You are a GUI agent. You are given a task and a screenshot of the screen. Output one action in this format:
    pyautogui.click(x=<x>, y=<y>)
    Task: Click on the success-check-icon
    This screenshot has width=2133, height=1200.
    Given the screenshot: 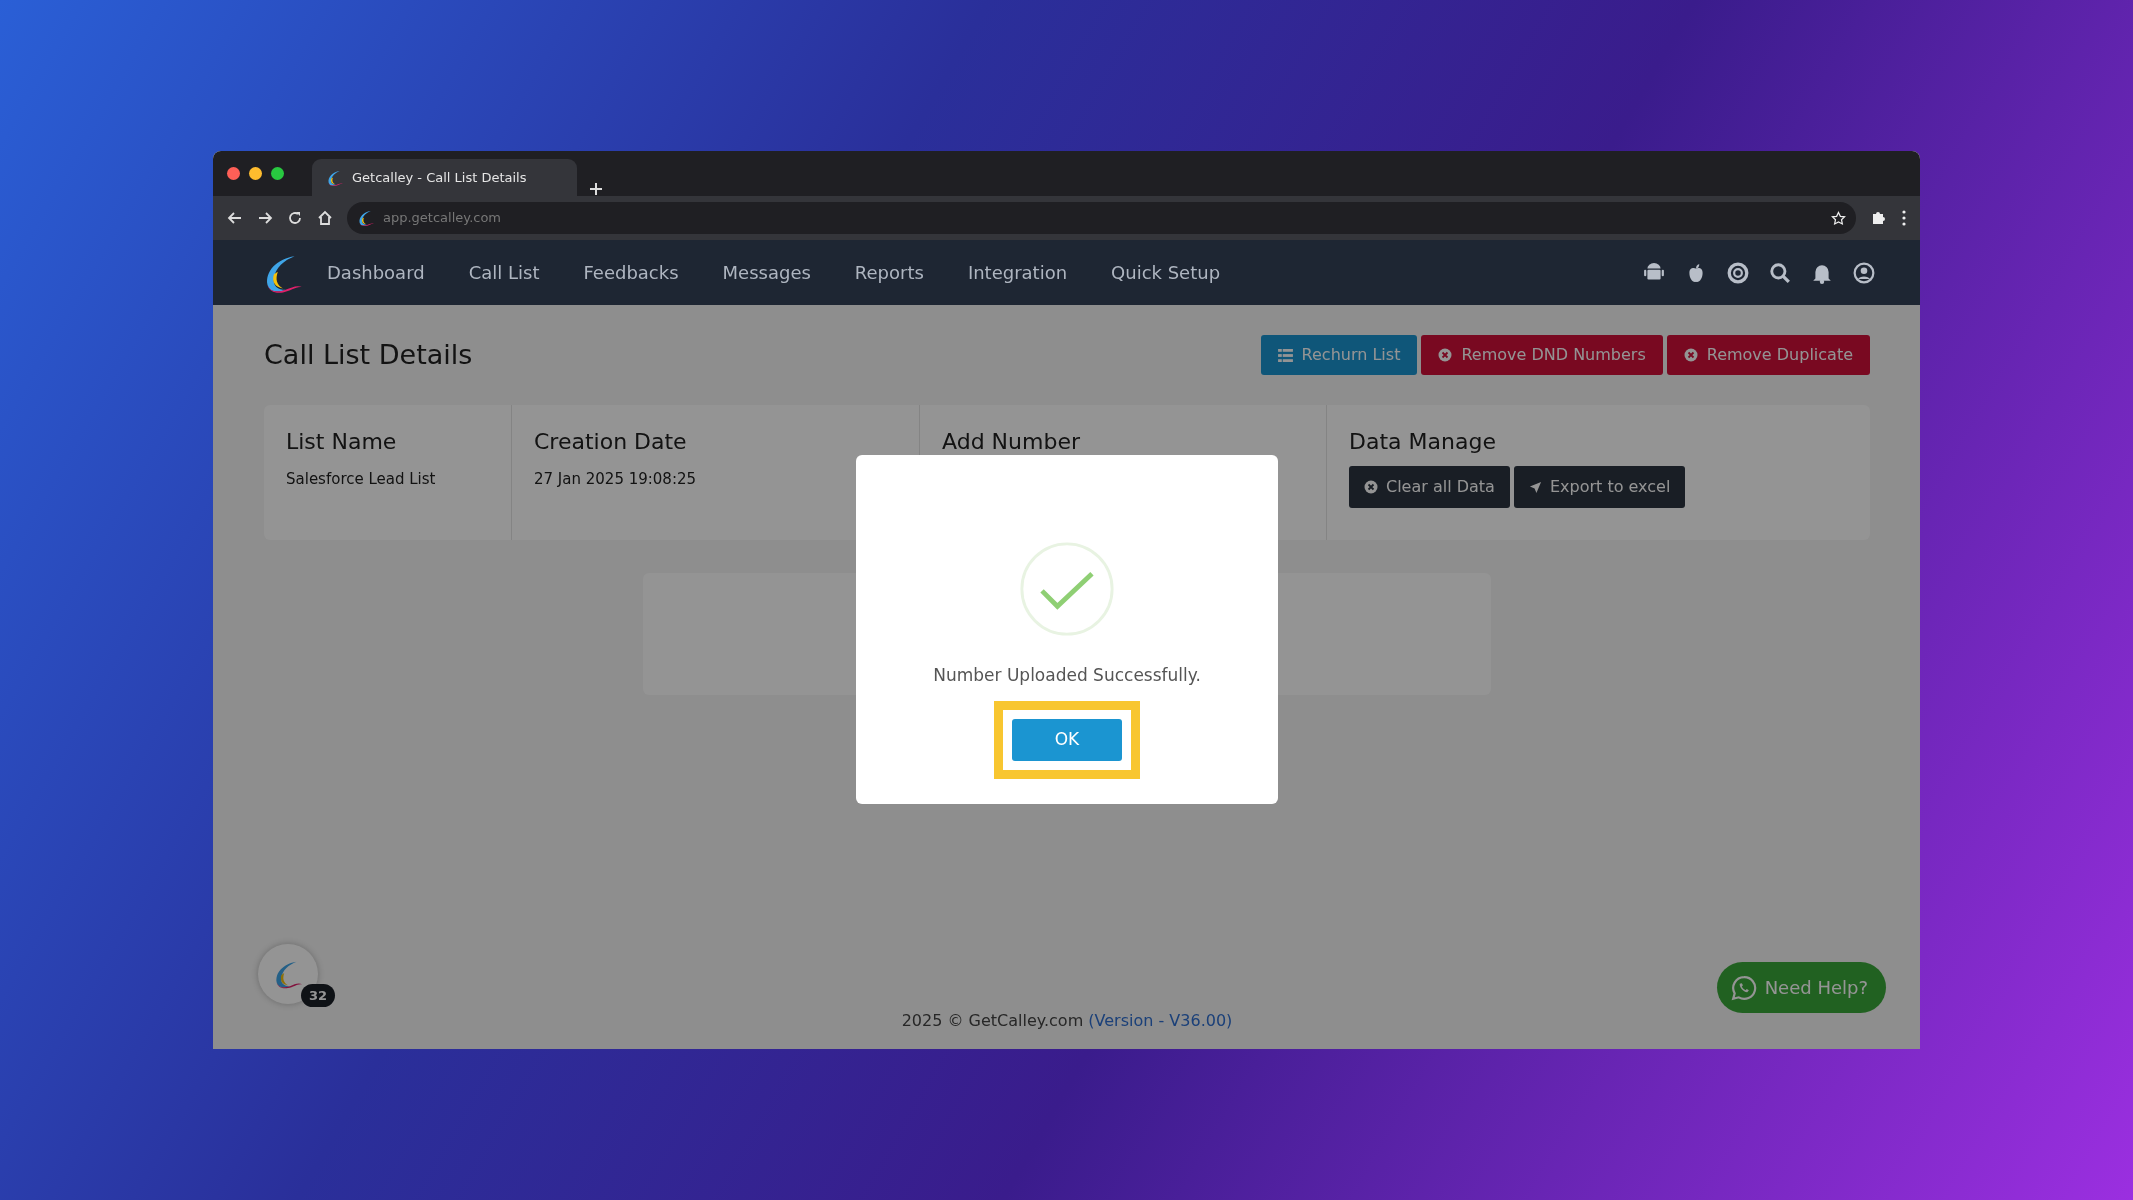 What is the action you would take?
    pyautogui.click(x=1067, y=589)
    